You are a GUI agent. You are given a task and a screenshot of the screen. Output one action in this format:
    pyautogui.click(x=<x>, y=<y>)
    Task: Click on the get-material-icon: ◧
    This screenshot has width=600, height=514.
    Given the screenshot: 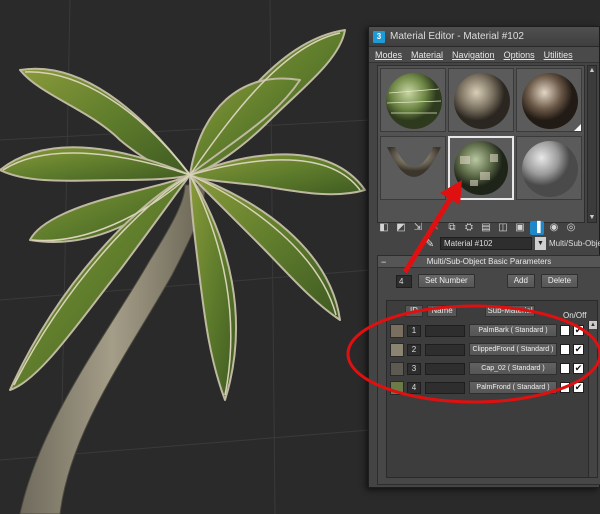 What is the action you would take?
    pyautogui.click(x=384, y=228)
    